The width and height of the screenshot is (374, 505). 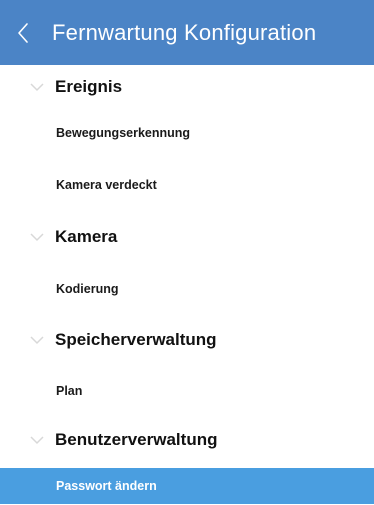 I want to click on app-header: Fernwartung Konfiguration, so click(x=187, y=32).